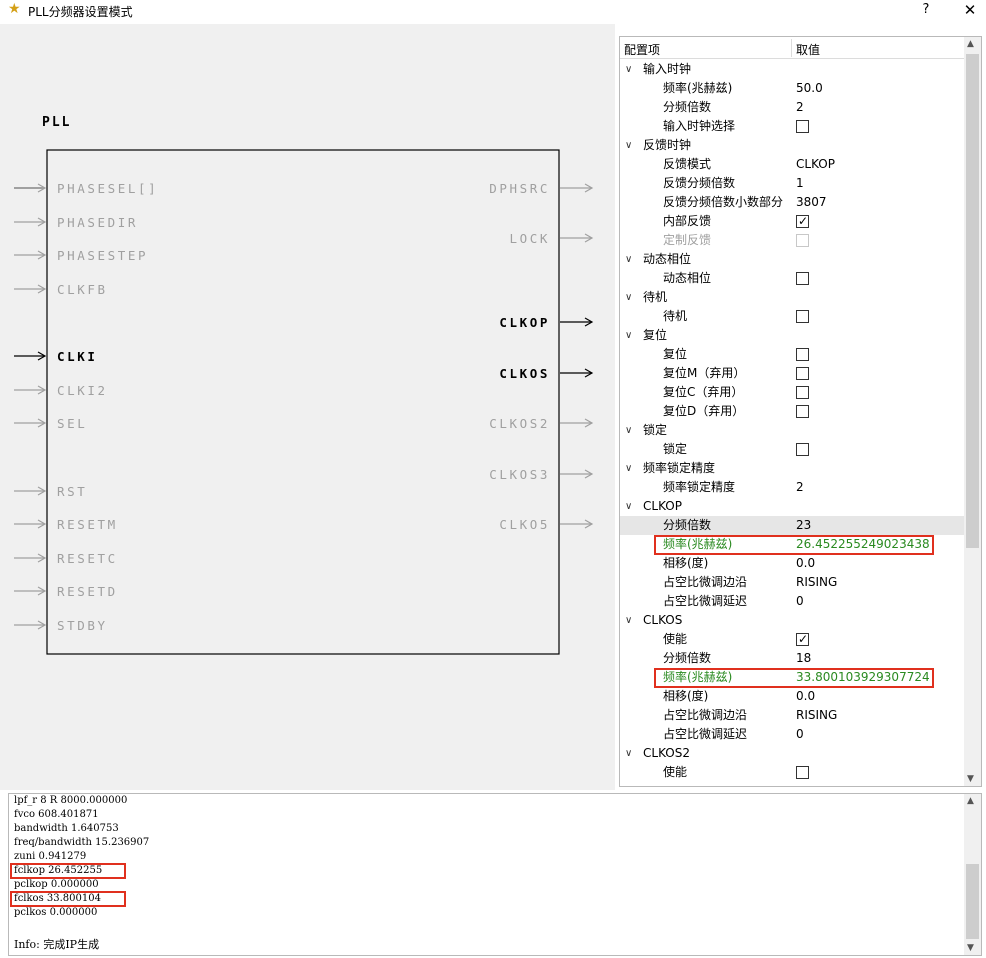 This screenshot has height=958, width=986. What do you see at coordinates (809, 88) in the screenshot?
I see `tree-item-value: 50.0` at bounding box center [809, 88].